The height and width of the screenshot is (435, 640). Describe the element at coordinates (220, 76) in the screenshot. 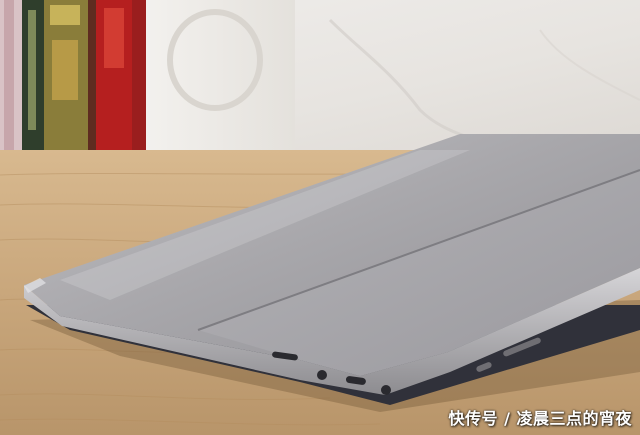

I see `white-box` at that location.